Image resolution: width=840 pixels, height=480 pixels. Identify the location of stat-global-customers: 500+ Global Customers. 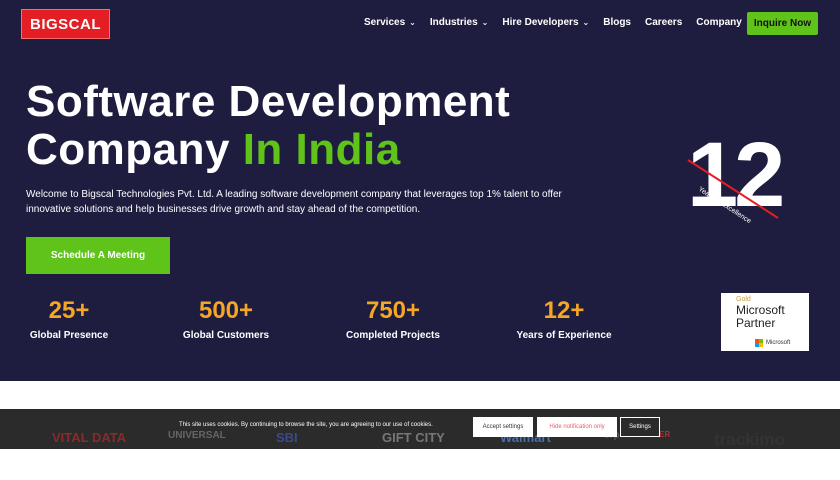
(226, 319).